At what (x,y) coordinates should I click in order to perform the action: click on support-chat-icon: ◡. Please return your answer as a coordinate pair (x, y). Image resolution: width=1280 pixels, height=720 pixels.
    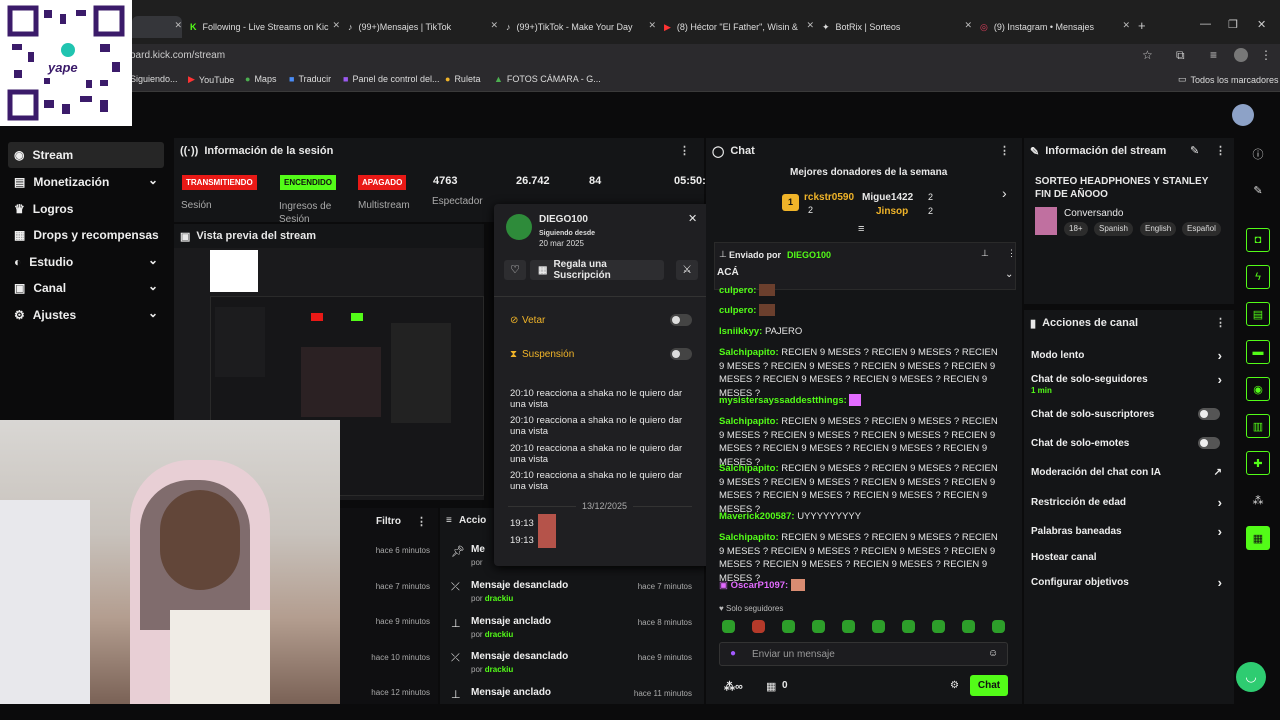
    Looking at the image, I should click on (1251, 677).